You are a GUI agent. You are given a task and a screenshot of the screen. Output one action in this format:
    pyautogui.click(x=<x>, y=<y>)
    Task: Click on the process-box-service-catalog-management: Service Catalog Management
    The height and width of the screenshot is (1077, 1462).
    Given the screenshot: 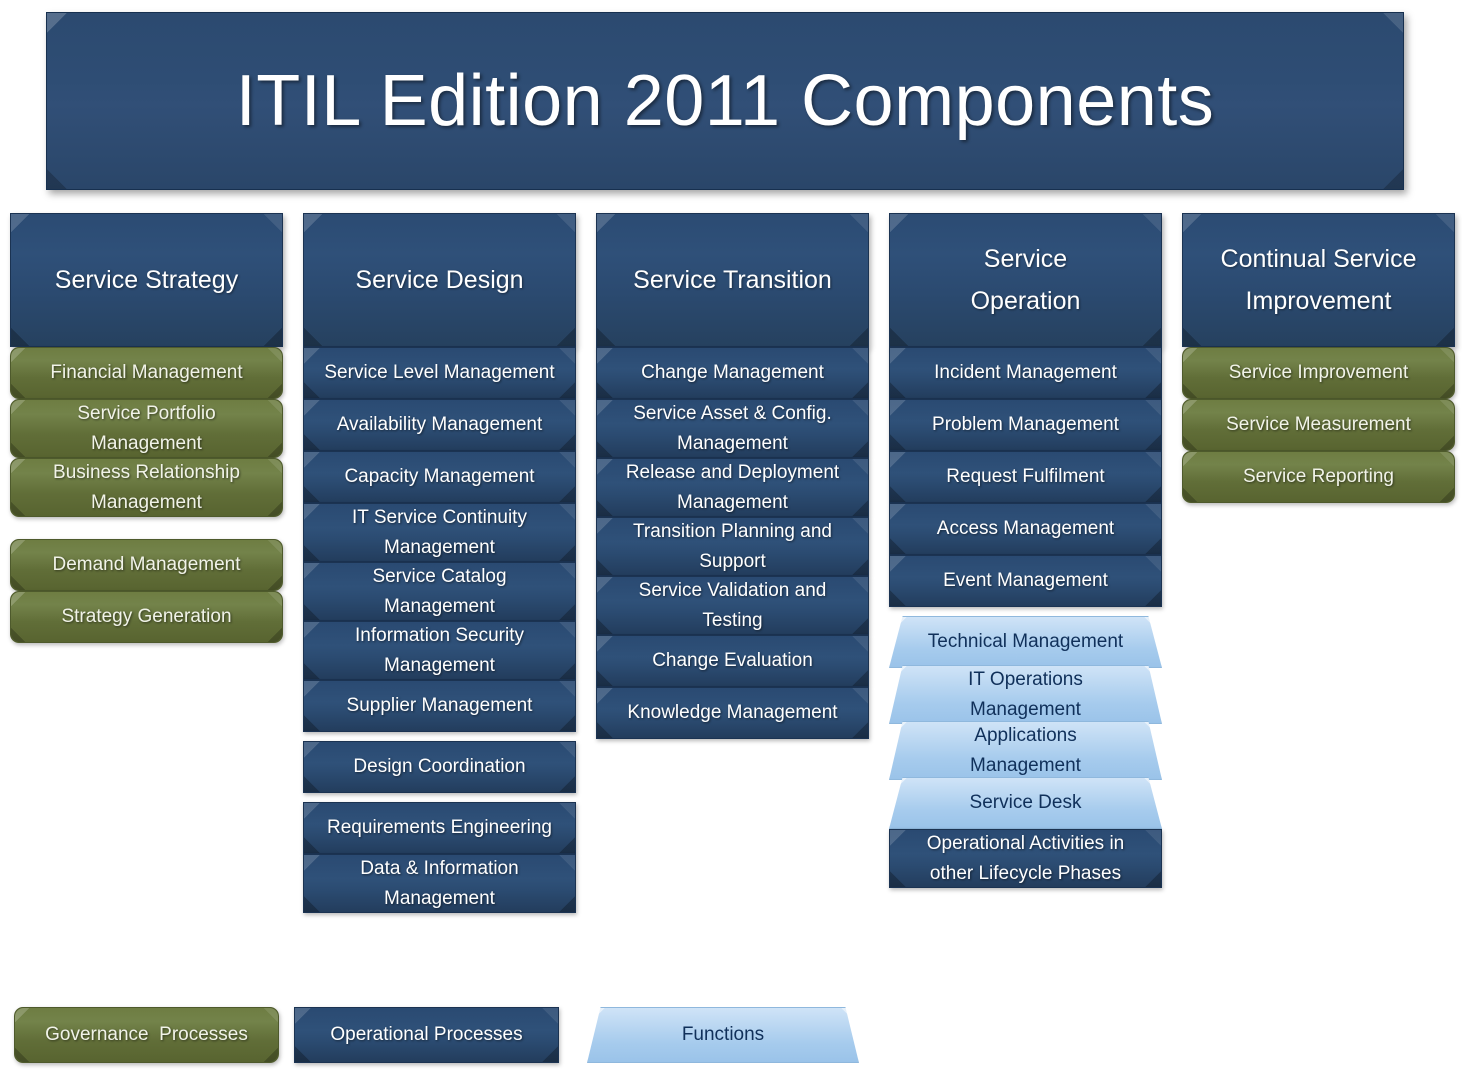 What is the action you would take?
    pyautogui.click(x=439, y=591)
    